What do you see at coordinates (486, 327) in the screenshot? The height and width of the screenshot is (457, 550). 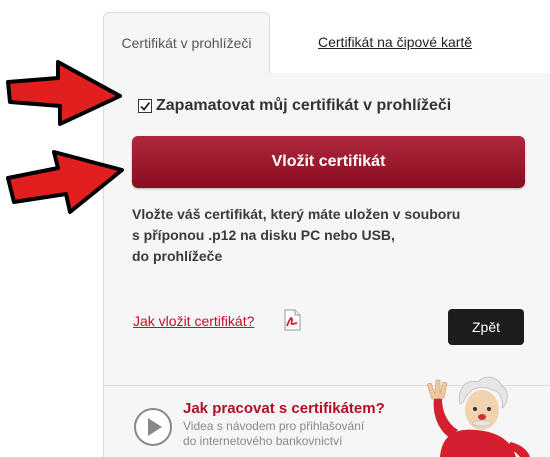 I see `back-button: Zpět` at bounding box center [486, 327].